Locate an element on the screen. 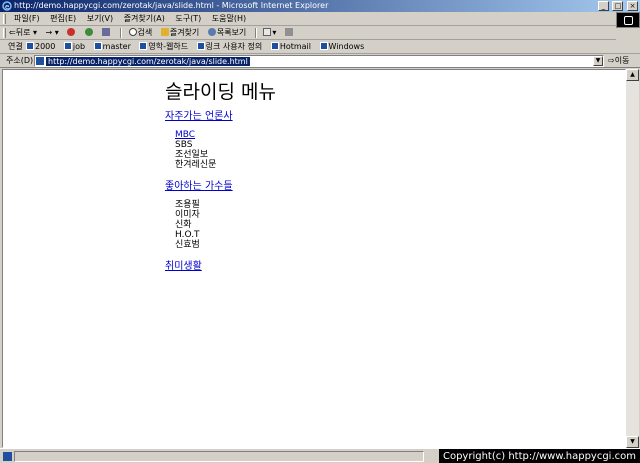  submenu-item: H.O.T is located at coordinates (187, 235).